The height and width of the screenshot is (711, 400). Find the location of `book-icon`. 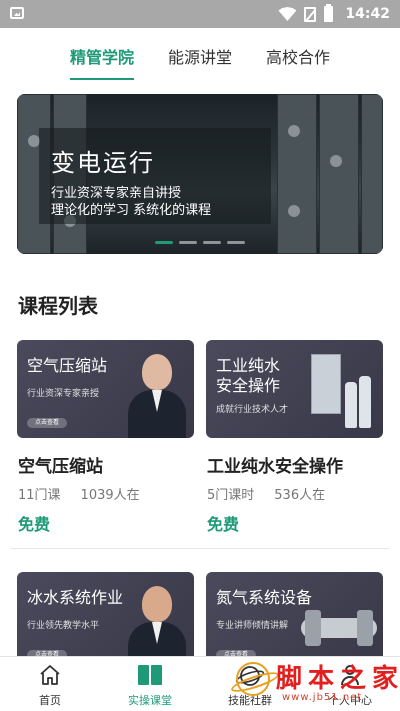

book-icon is located at coordinates (150, 675).